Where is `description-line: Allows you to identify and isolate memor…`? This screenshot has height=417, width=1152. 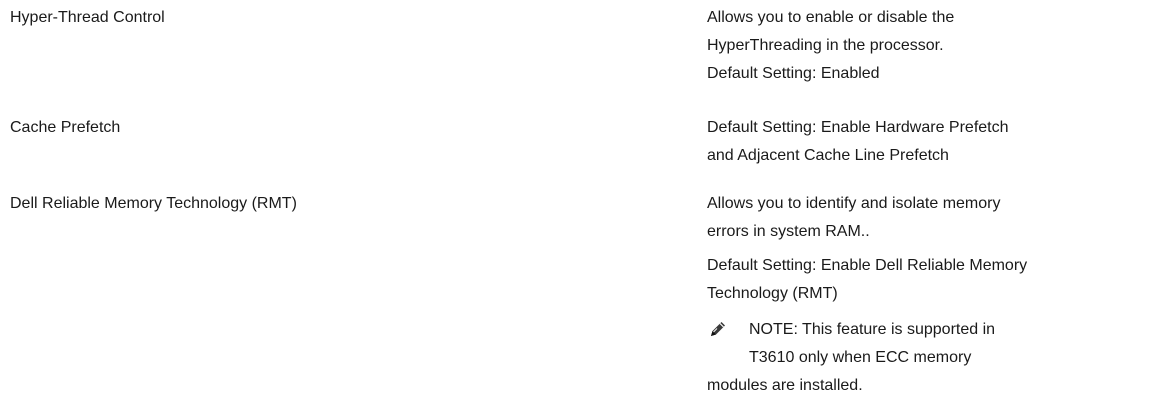 description-line: Allows you to identify and isolate memor… is located at coordinates (854, 203).